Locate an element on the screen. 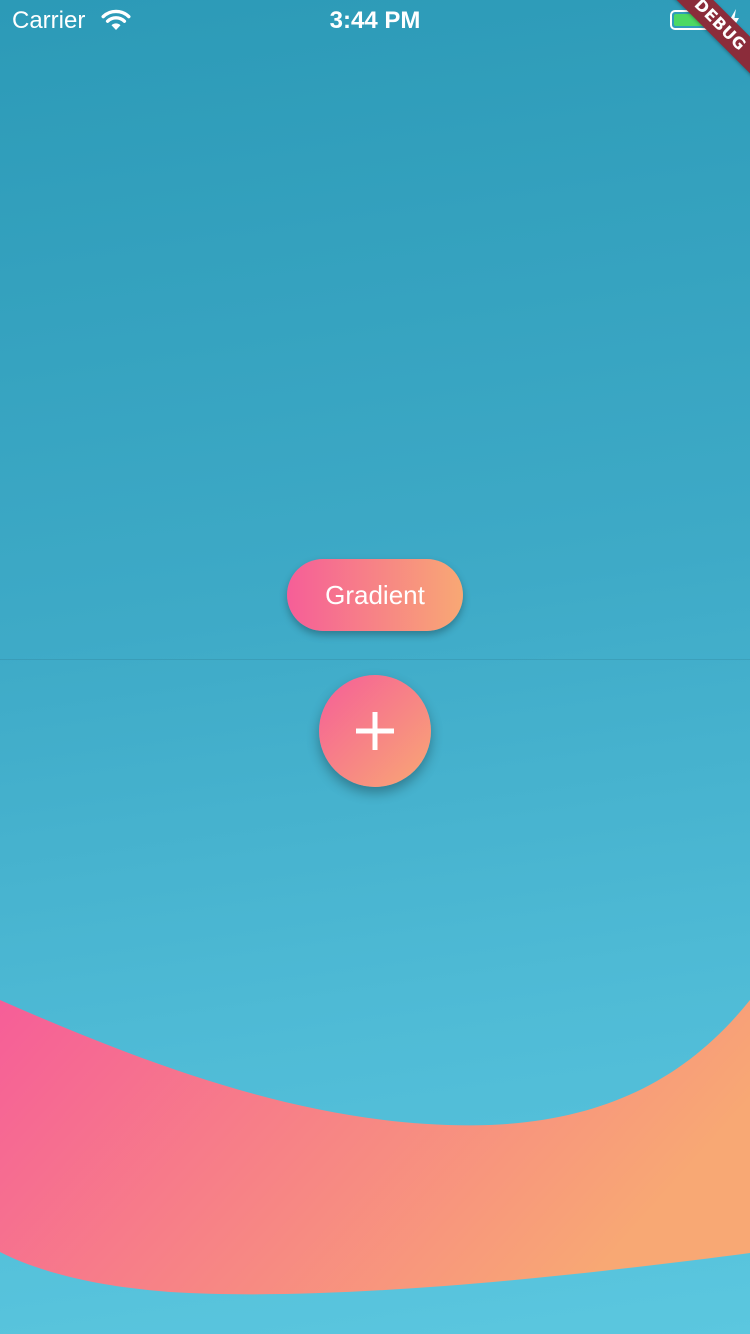 Image resolution: width=750 pixels, height=1334 pixels. add-fab-button is located at coordinates (375, 731).